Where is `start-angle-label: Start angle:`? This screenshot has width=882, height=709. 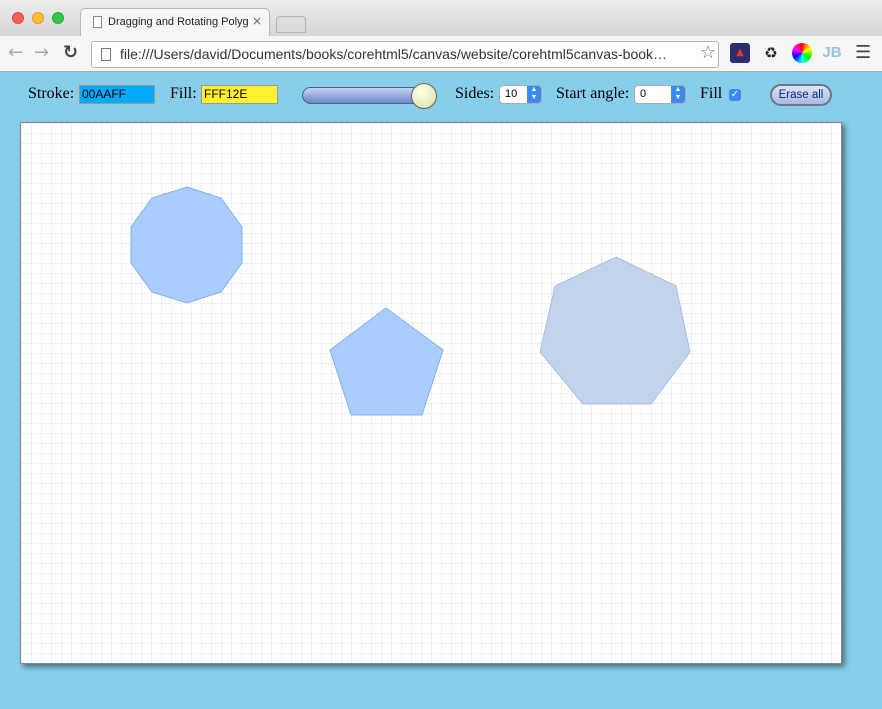
start-angle-label: Start angle: is located at coordinates (593, 93).